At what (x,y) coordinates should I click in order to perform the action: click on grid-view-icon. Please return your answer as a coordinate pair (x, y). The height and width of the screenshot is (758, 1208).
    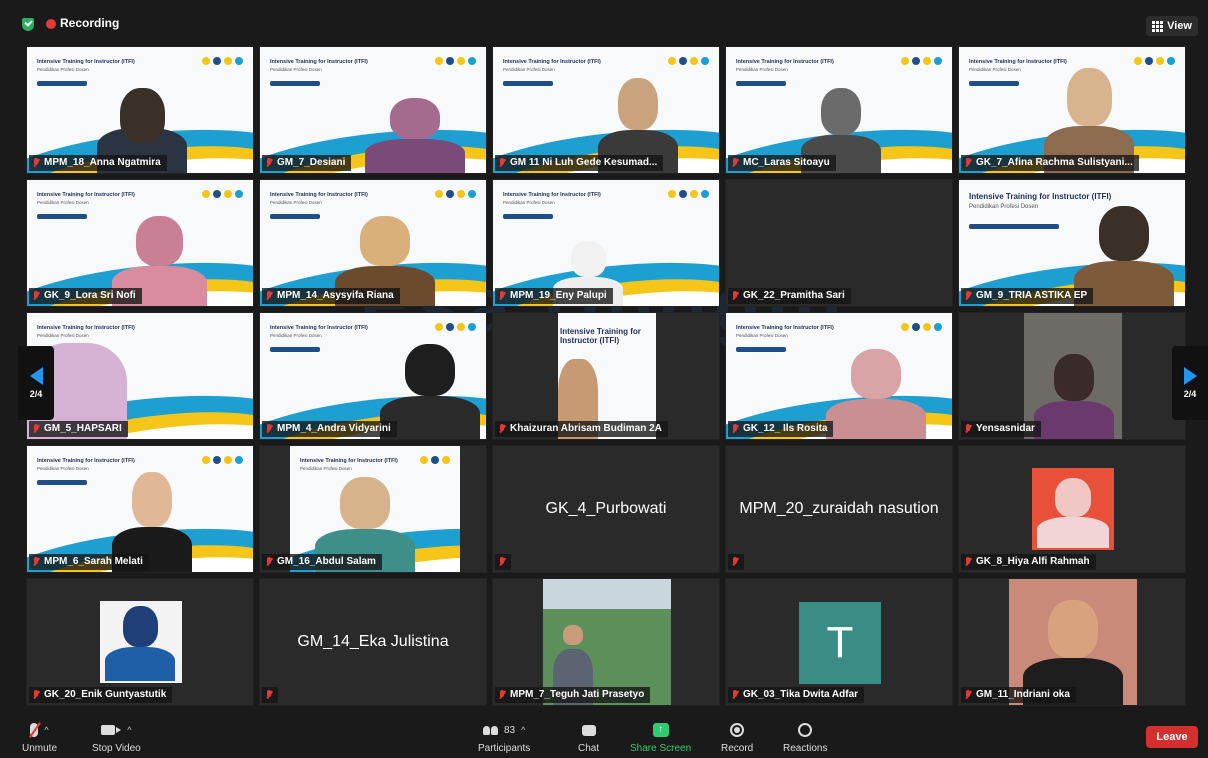
    Looking at the image, I should click on (1158, 26).